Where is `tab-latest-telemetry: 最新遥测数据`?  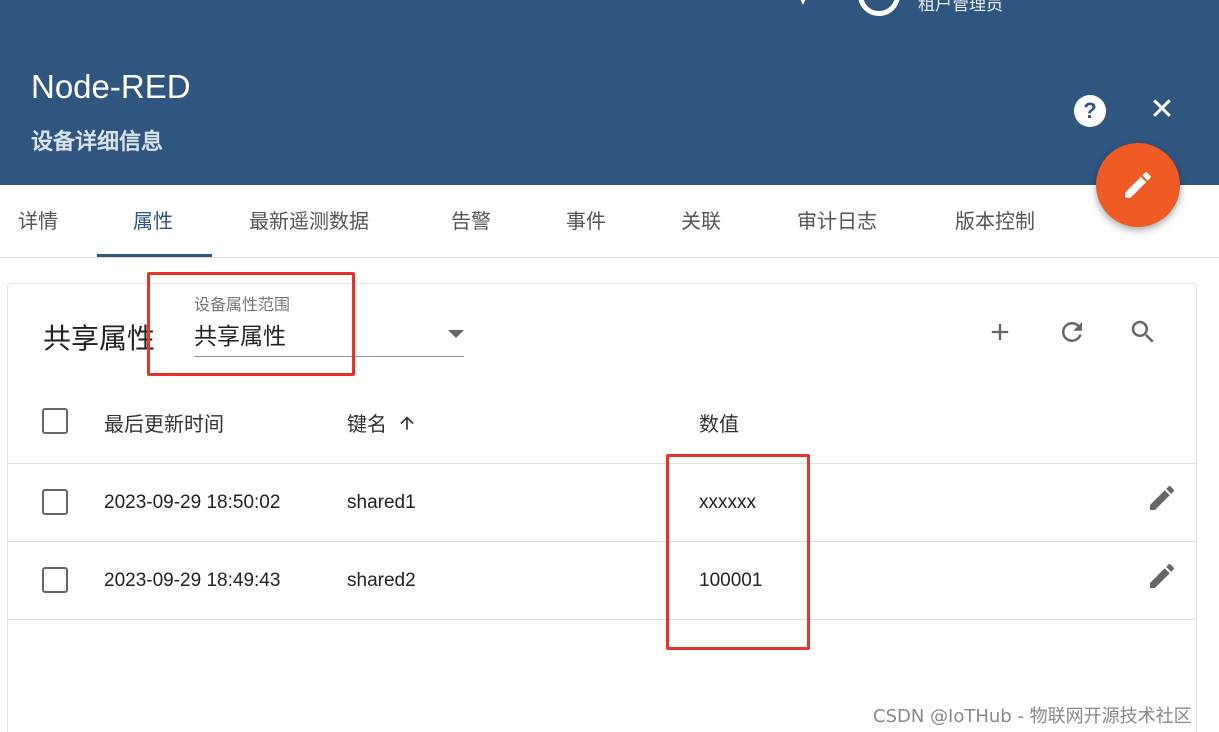 tab-latest-telemetry: 最新遥测数据 is located at coordinates (309, 221).